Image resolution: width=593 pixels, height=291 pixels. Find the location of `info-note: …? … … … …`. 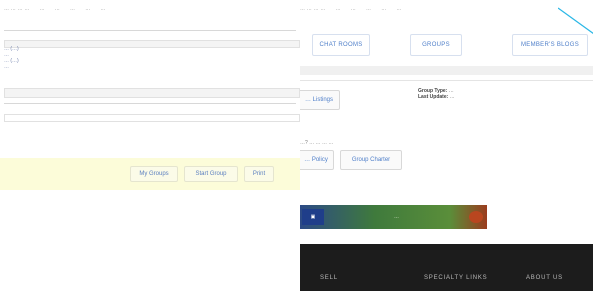

info-note: …? … … … … is located at coordinates (317, 143).